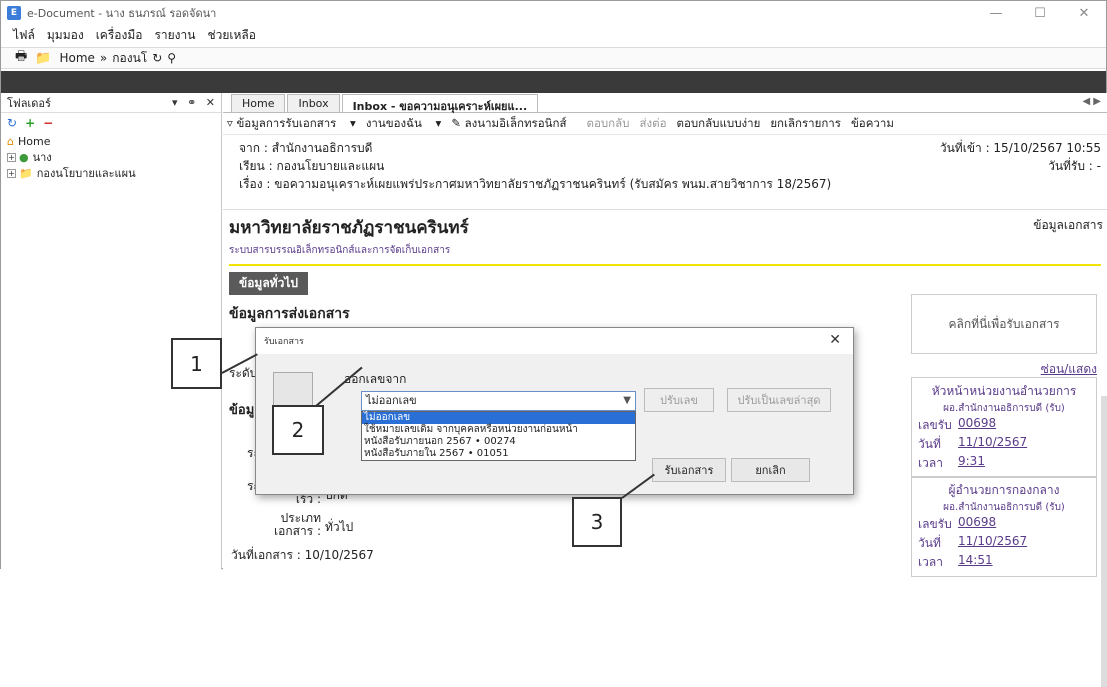  What do you see at coordinates (111, 157) in the screenshot?
I see `tree-item-user: + ● นาง` at bounding box center [111, 157].